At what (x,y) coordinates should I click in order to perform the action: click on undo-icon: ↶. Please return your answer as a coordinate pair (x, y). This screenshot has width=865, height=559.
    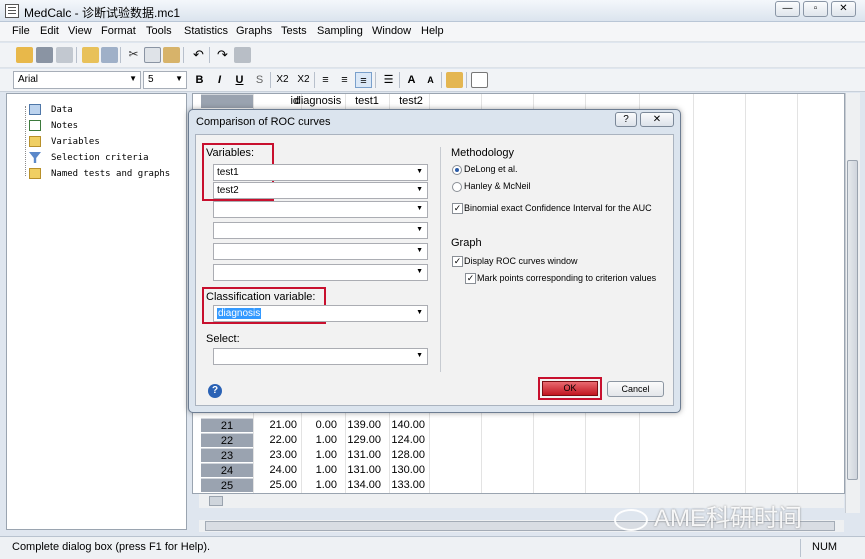
    Looking at the image, I should click on (198, 55).